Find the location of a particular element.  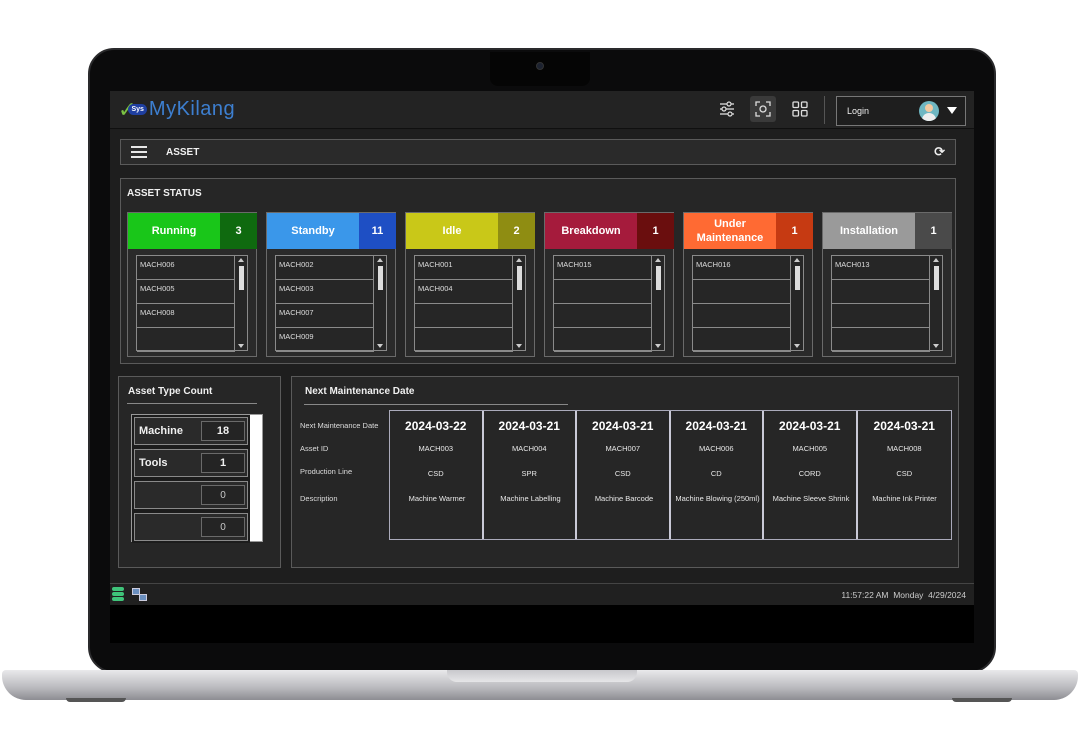

status-label: Breakdown is located at coordinates (591, 231).